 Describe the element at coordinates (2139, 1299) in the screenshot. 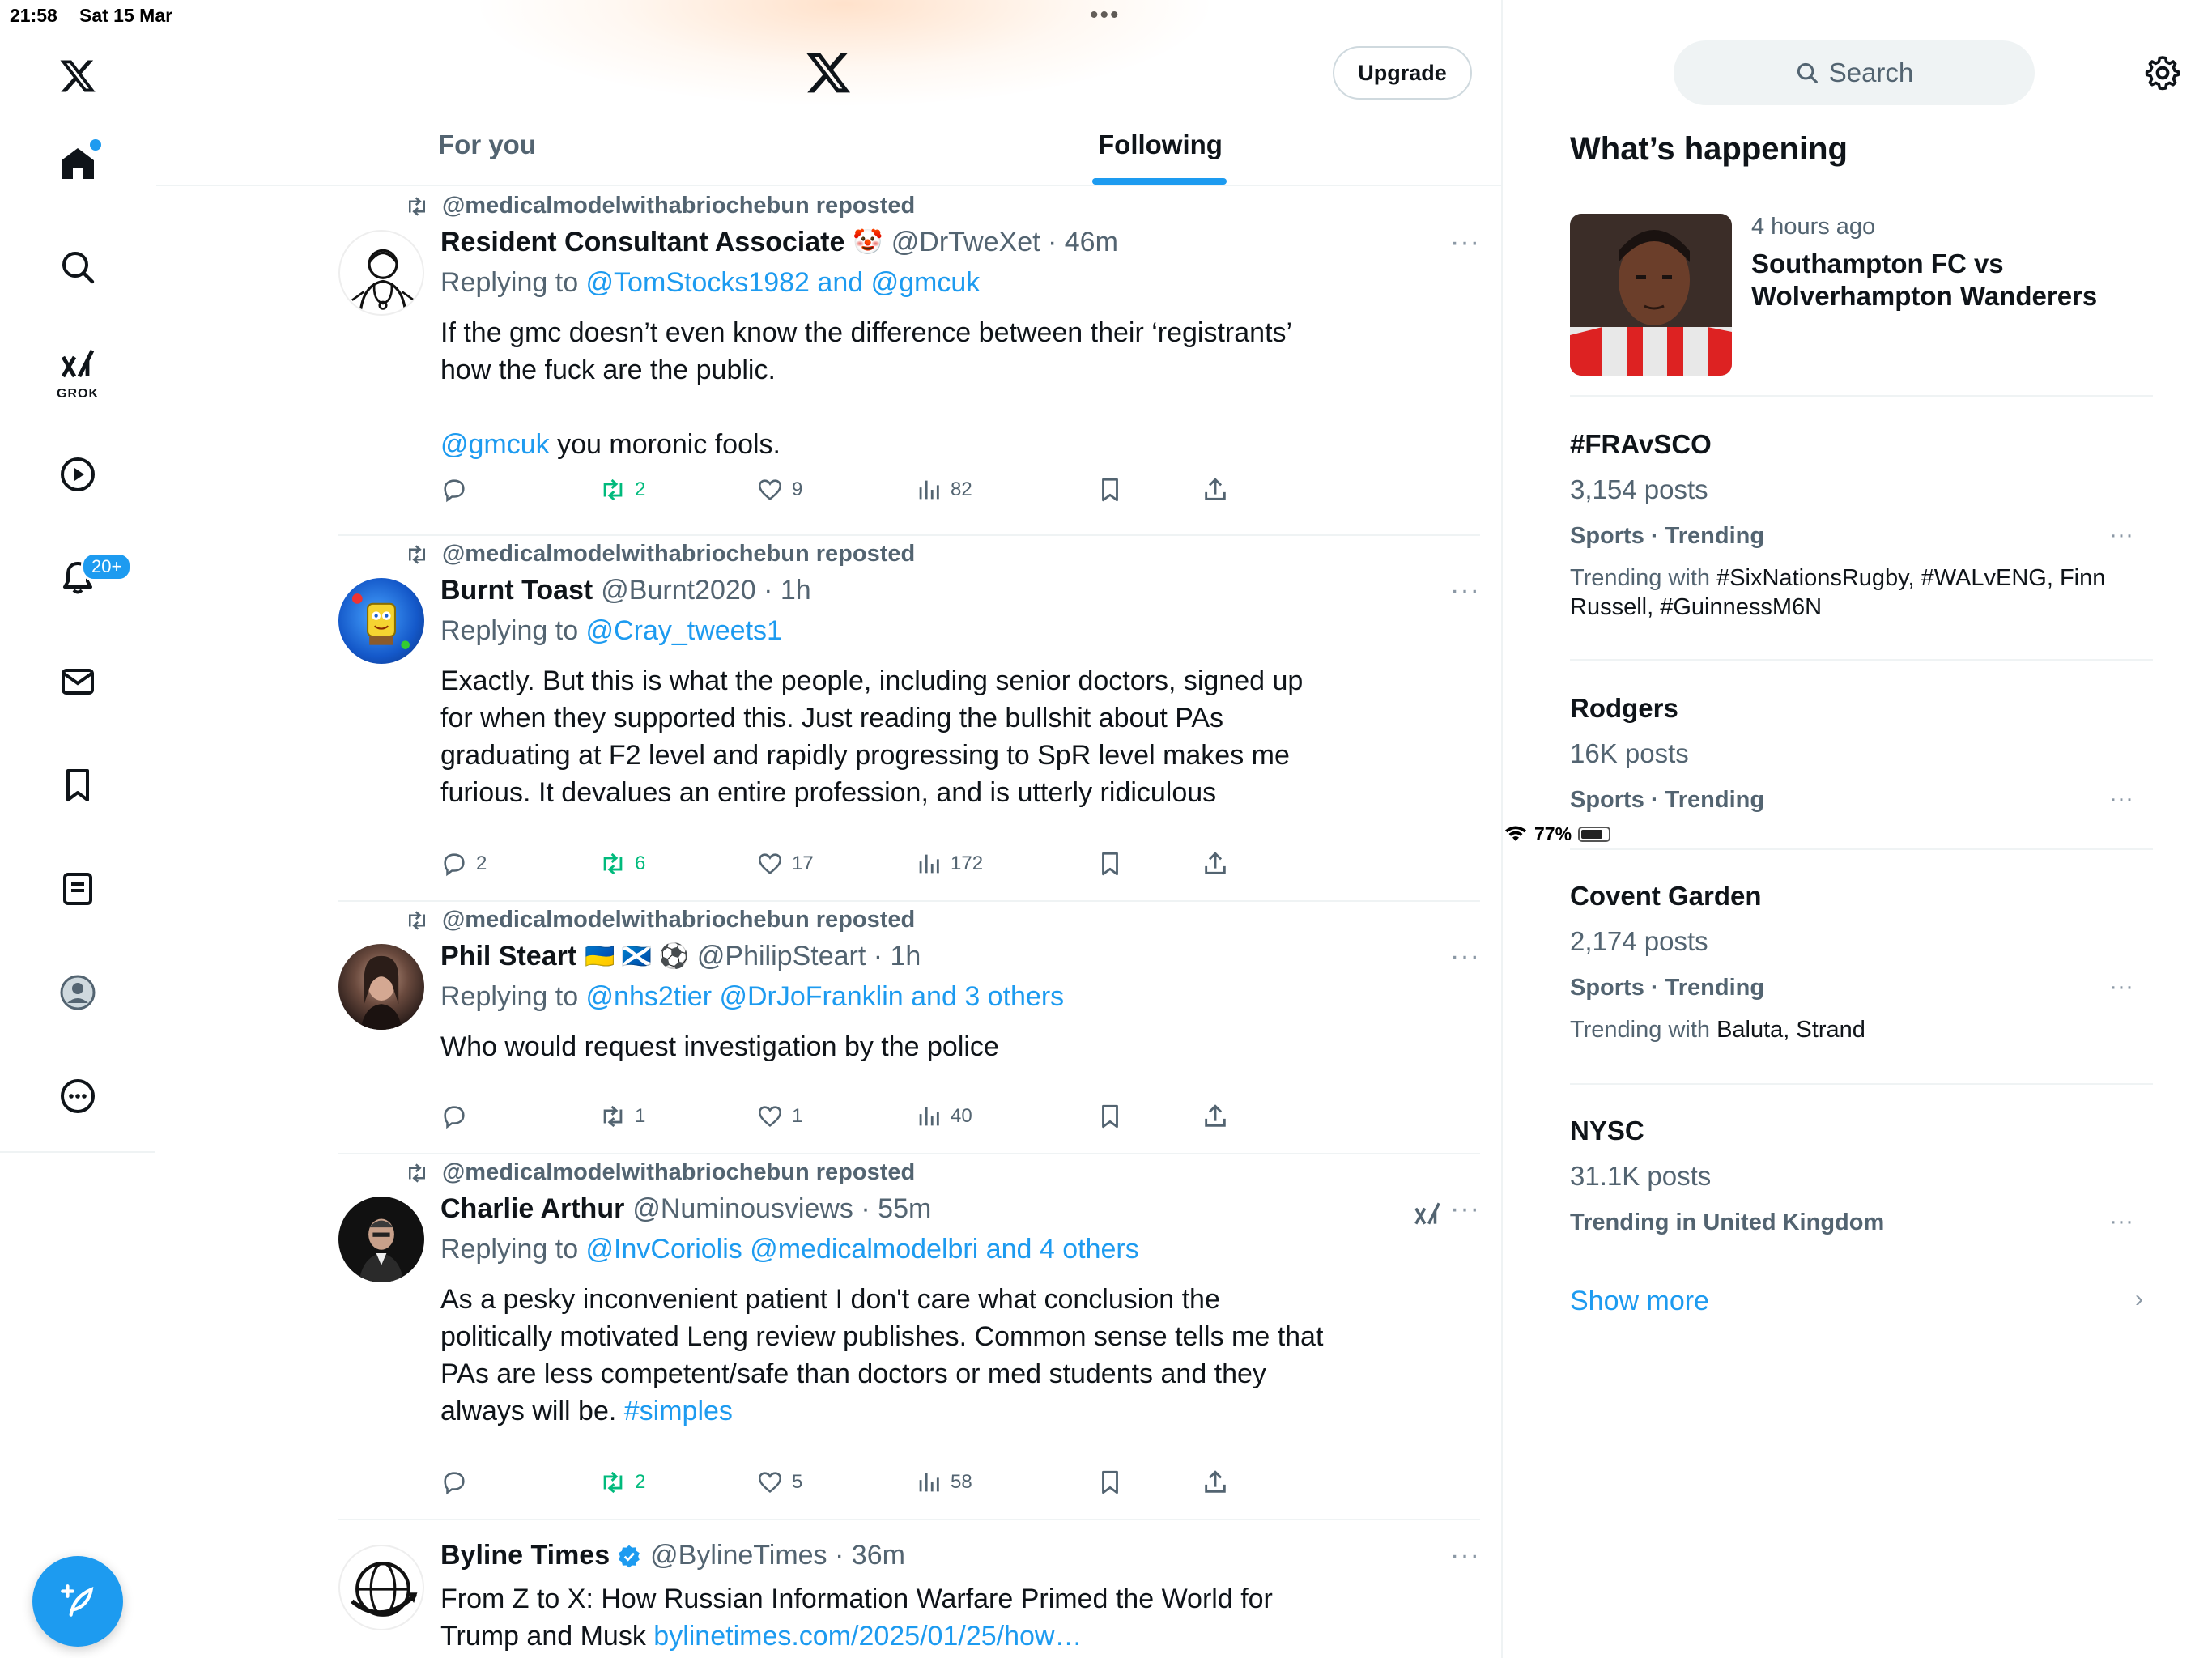

I see `chevron-right-icon: ›` at that location.